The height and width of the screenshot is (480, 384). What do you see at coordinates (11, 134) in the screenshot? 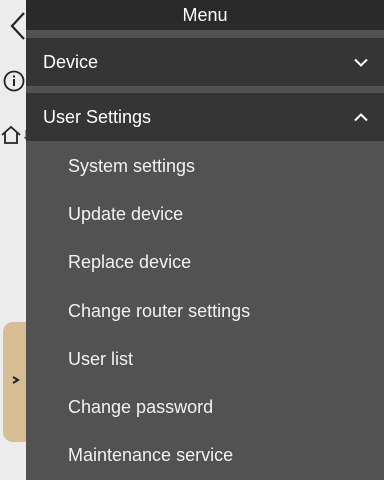
I see `home-icon` at bounding box center [11, 134].